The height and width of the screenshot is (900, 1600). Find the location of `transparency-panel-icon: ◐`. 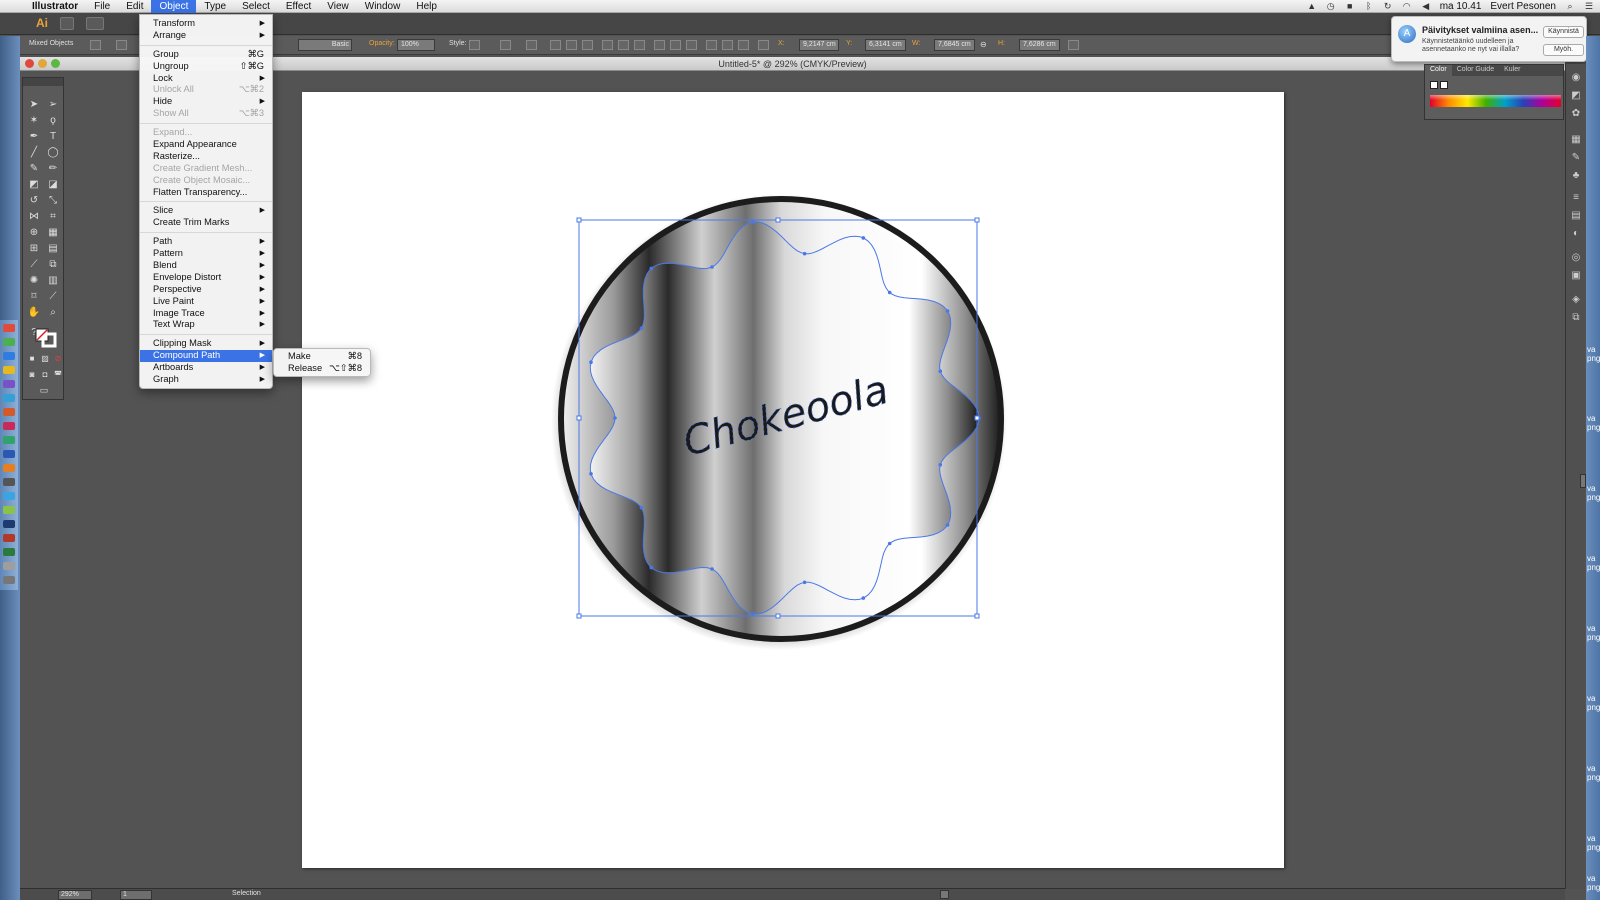

transparency-panel-icon: ◐ is located at coordinates (1576, 233).